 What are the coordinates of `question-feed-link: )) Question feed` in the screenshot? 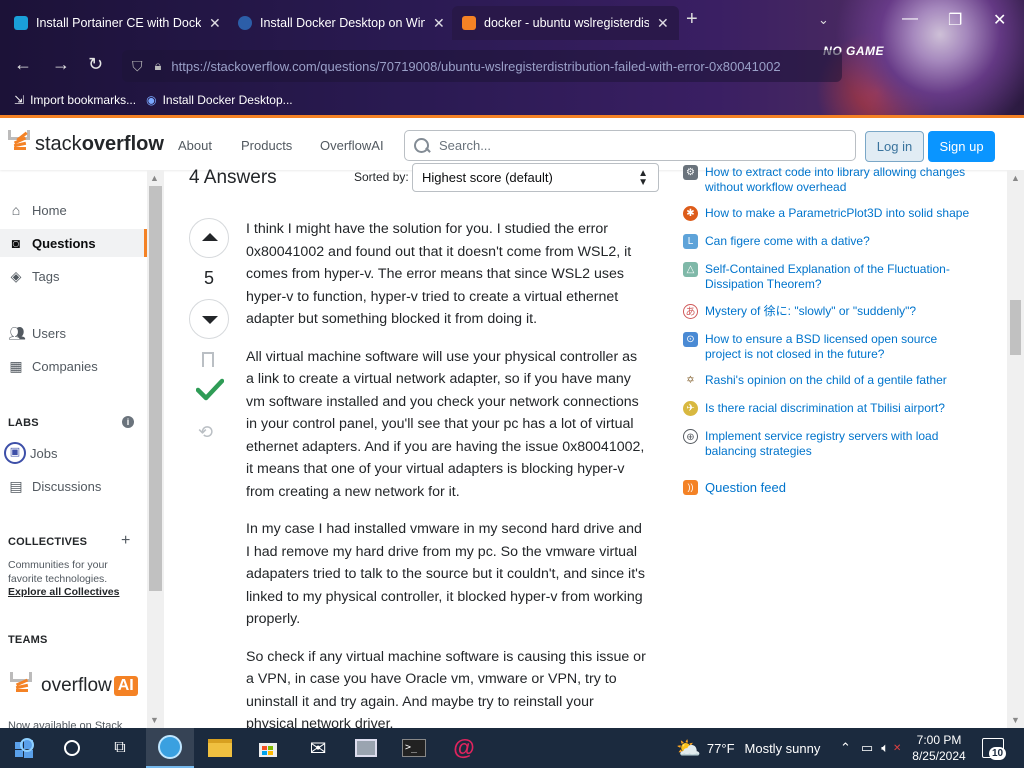 It's located at (734, 487).